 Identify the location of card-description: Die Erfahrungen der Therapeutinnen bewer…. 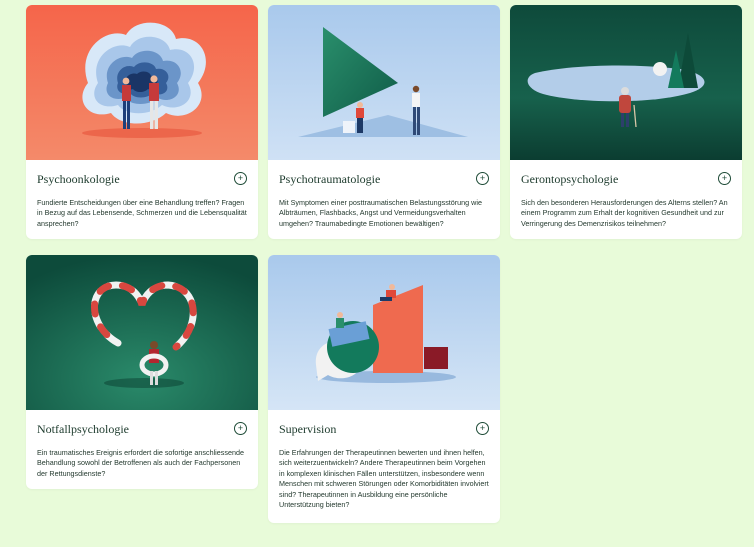
(384, 479).